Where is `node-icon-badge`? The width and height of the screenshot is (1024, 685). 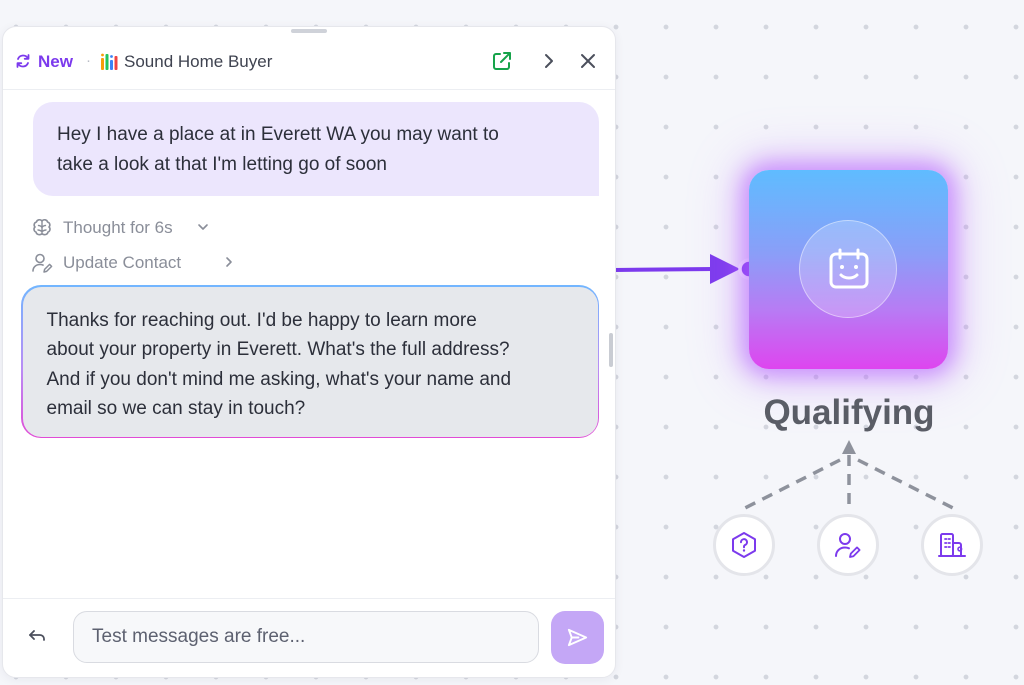 node-icon-badge is located at coordinates (848, 269).